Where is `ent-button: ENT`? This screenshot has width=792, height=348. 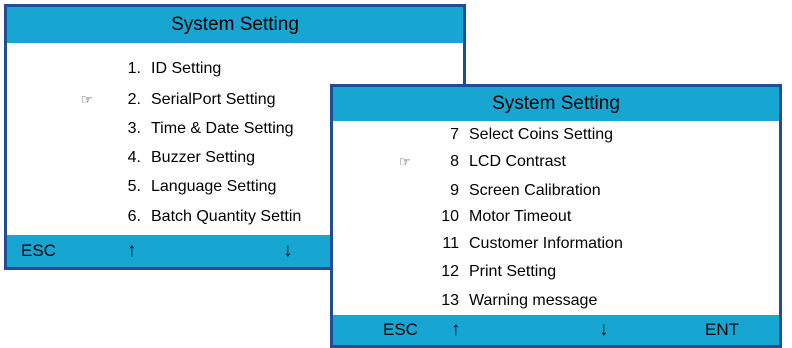 ent-button: ENT is located at coordinates (722, 330).